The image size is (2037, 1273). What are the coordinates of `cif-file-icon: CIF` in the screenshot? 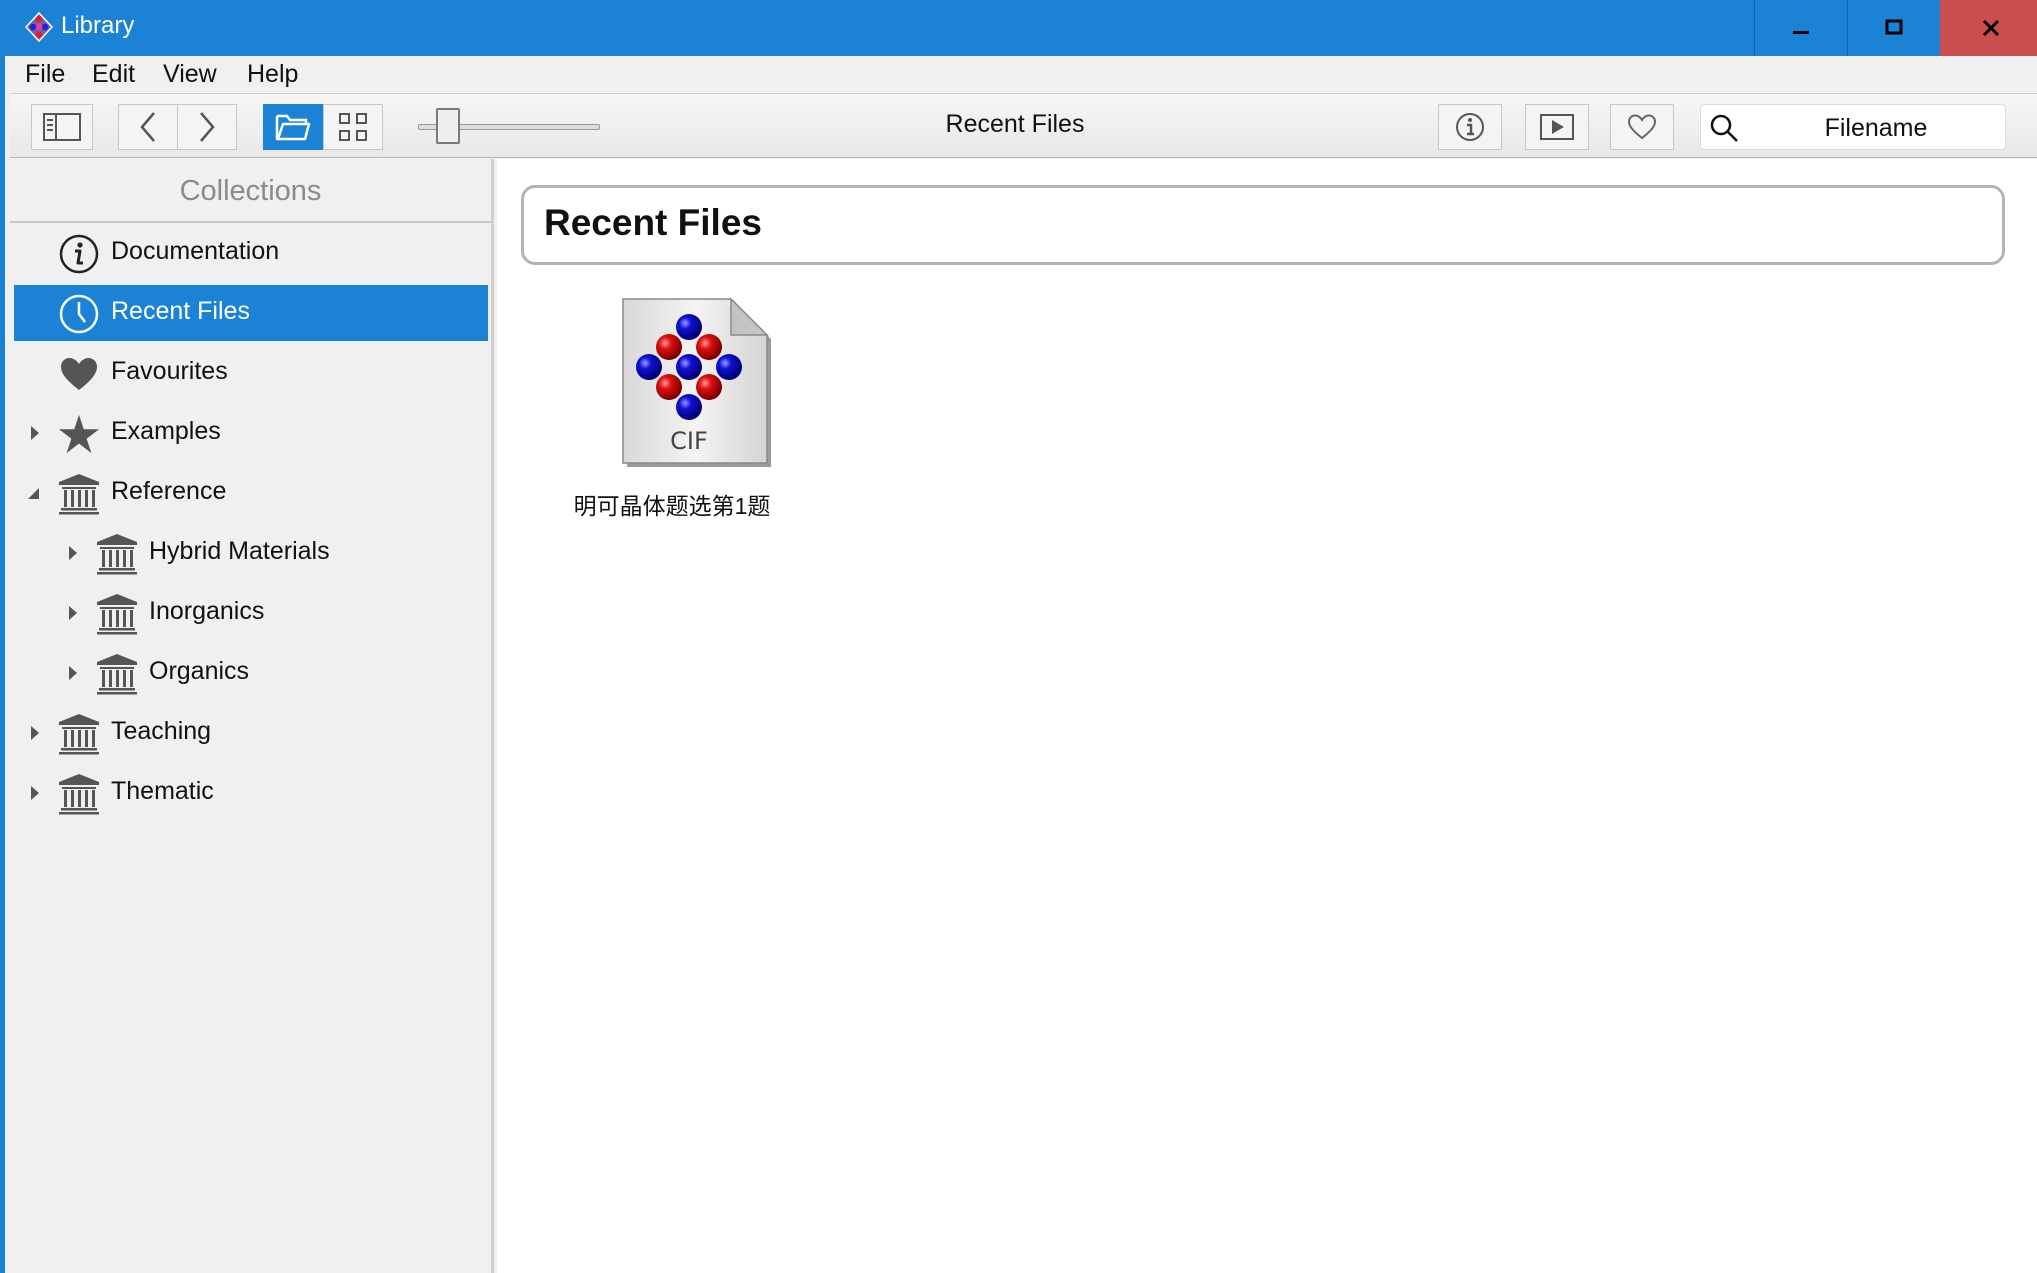 It's located at (696, 382).